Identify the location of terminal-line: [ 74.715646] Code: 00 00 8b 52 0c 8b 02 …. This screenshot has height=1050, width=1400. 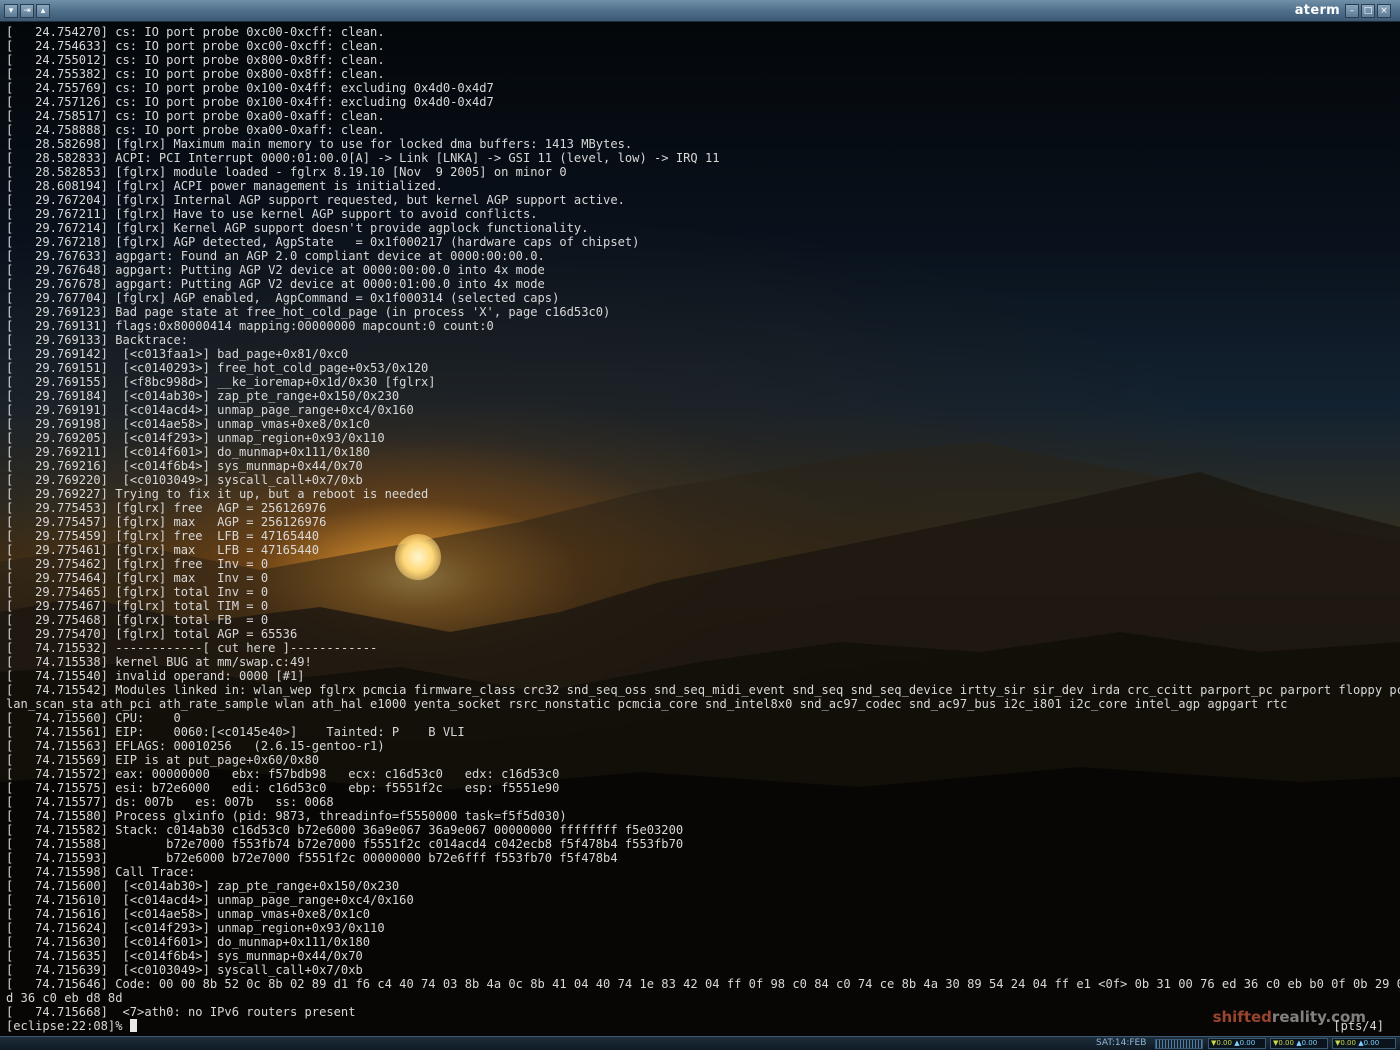
(703, 984).